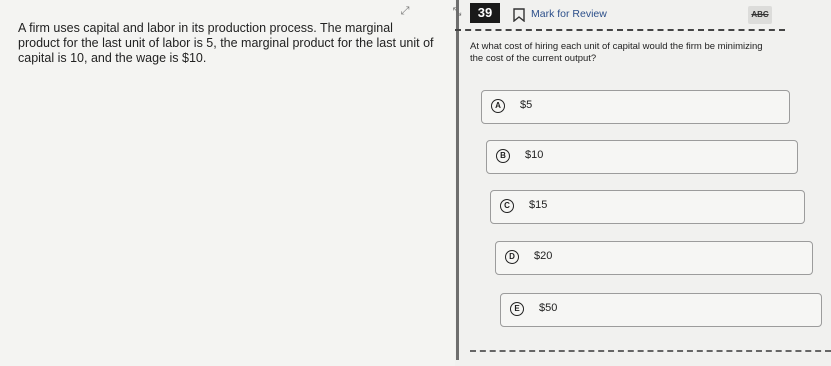  Describe the element at coordinates (507, 206) in the screenshot. I see `option-letter-c: C` at that location.